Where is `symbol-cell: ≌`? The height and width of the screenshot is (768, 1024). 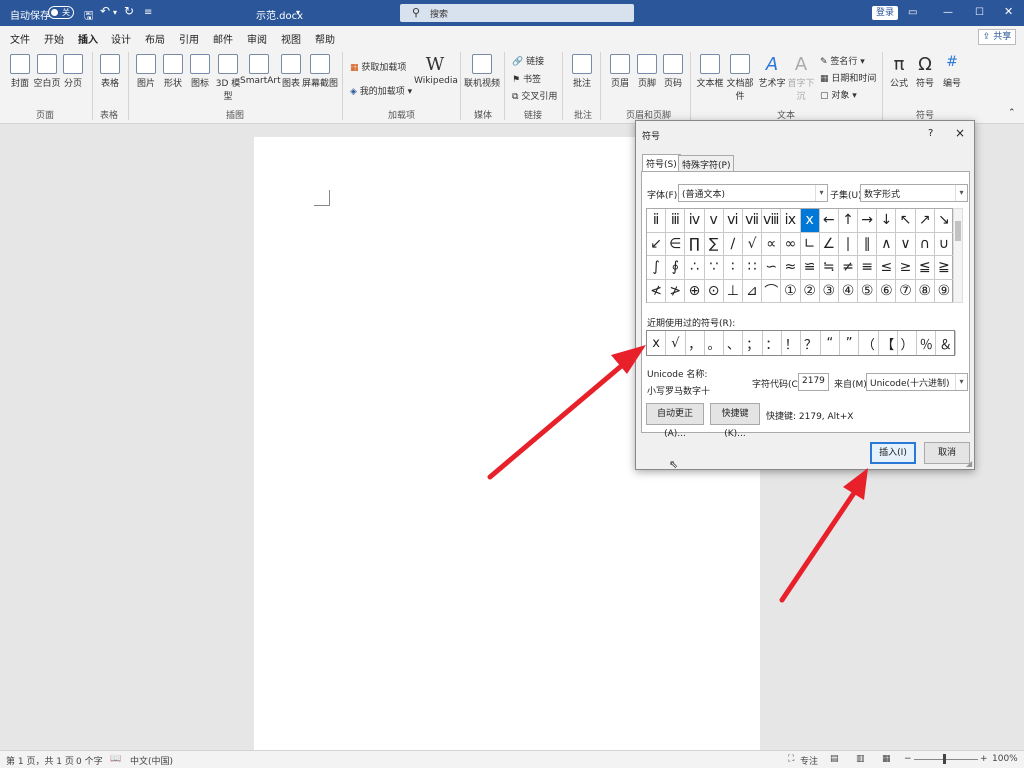 symbol-cell: ≌ is located at coordinates (810, 268).